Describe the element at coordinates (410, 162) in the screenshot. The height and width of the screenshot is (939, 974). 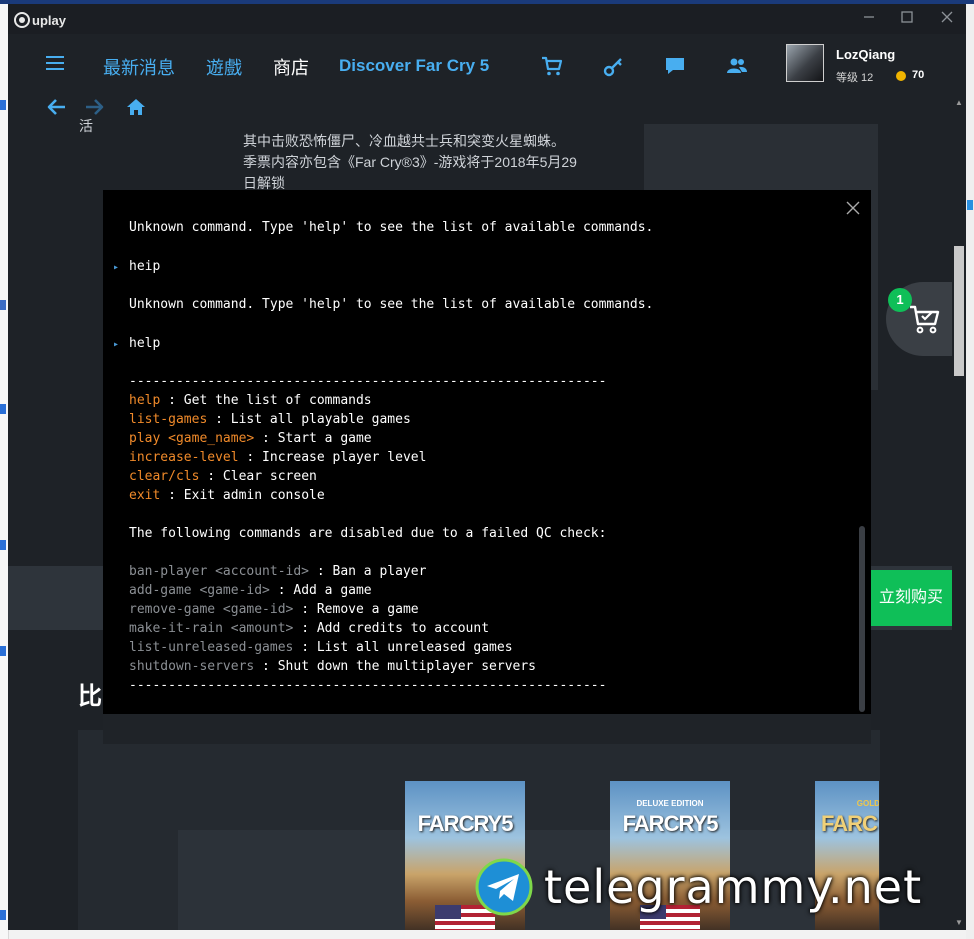
I see `description-line: 季票内容亦包含《Far Cry®3》-游戏将于2018年5月29` at that location.